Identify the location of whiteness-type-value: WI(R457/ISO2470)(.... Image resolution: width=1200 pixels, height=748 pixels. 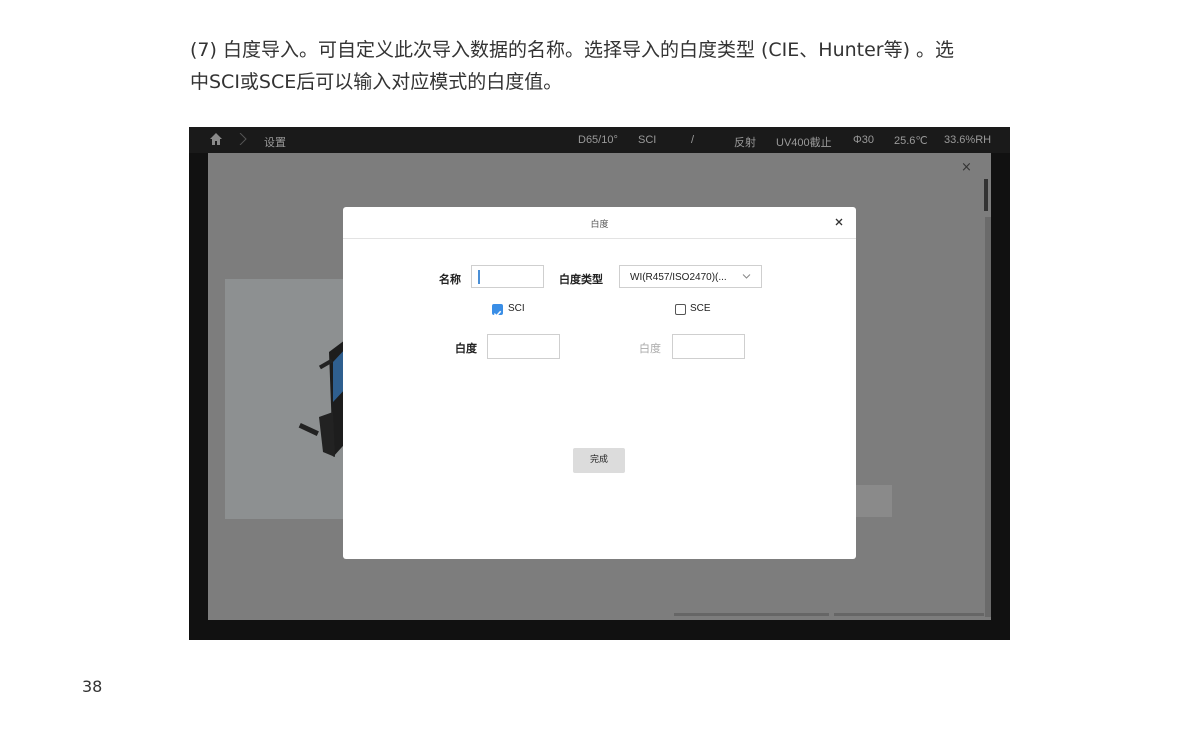
(678, 277).